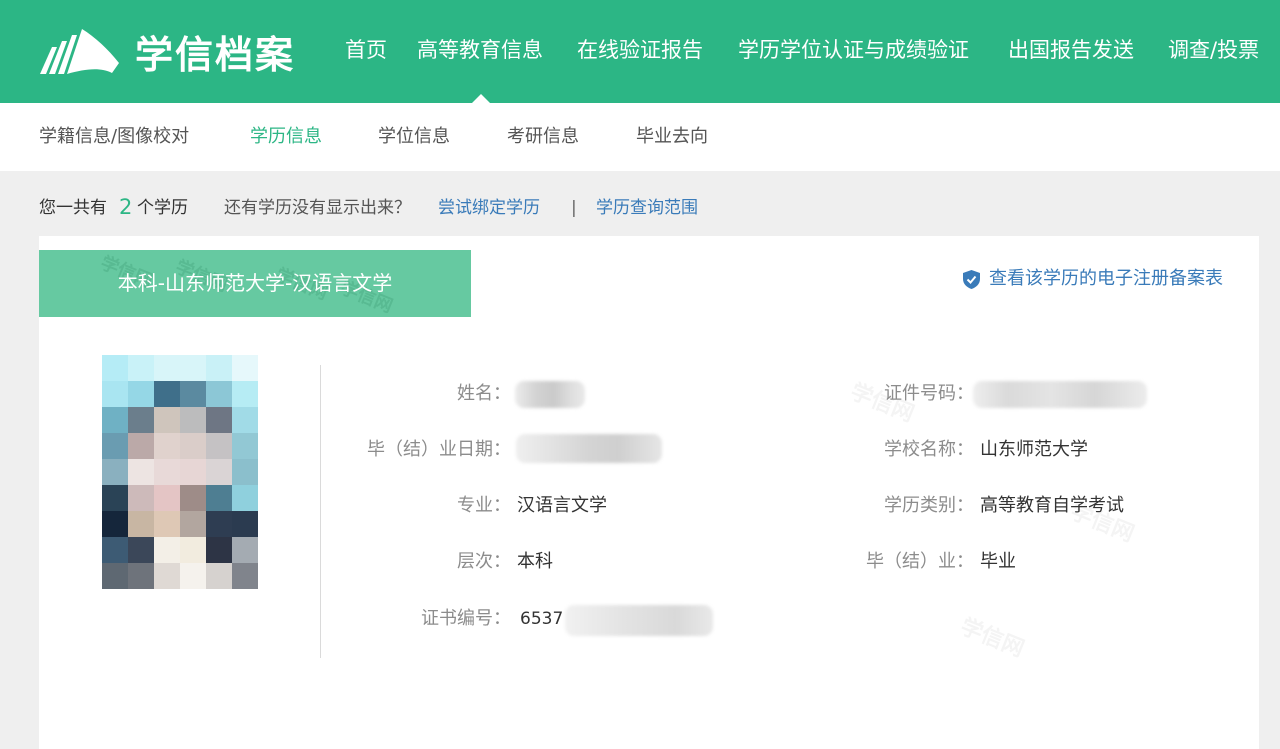 The image size is (1280, 749). I want to click on record-tab-label: 本科-山东师范大学-汉语言文学, so click(255, 283).